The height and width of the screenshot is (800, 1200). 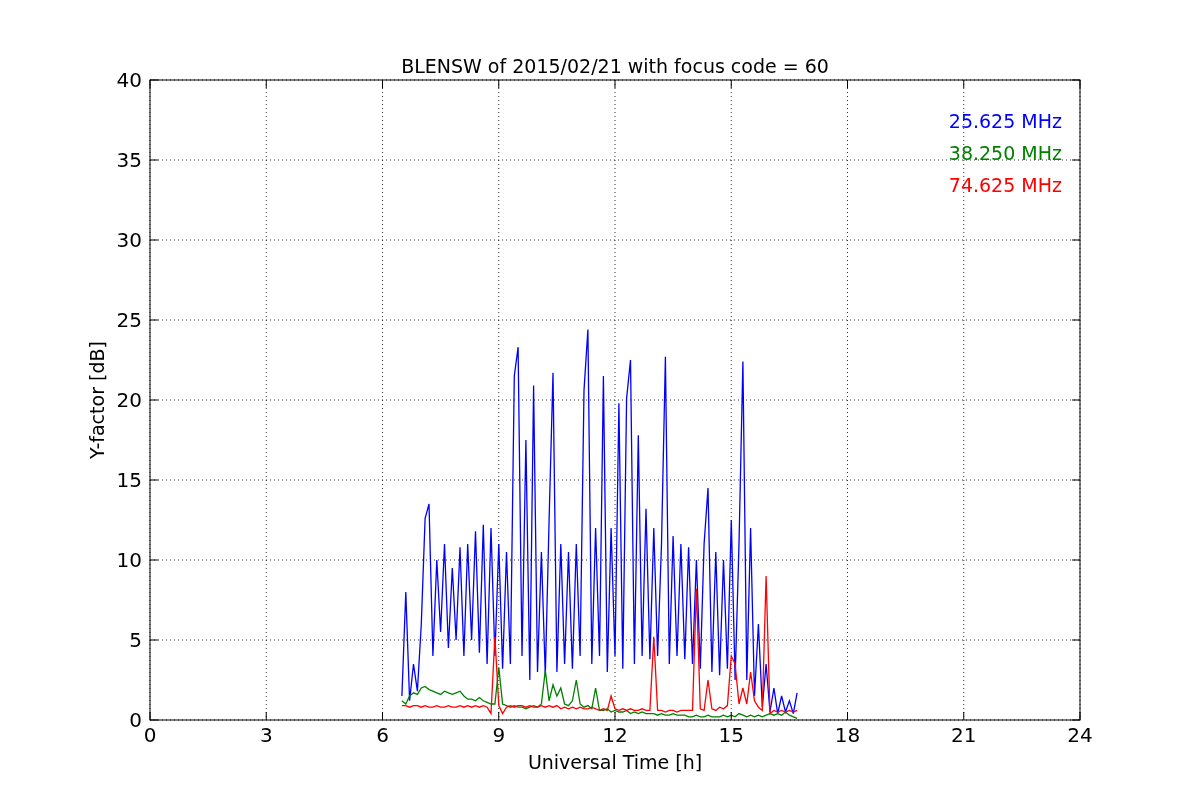 I want to click on y-tick-label: 30, so click(x=129, y=240).